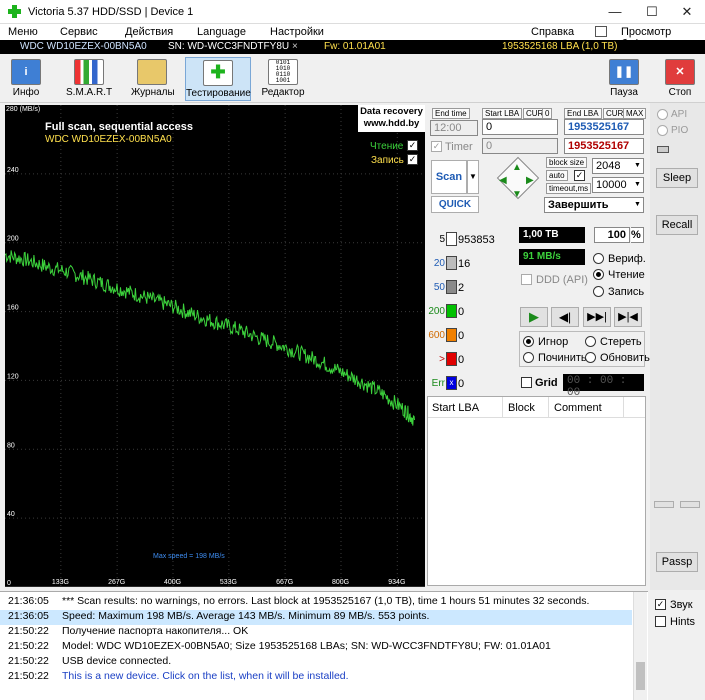 This screenshot has height=700, width=705. Describe the element at coordinates (547, 113) in the screenshot. I see `start-zero-button: 0` at that location.